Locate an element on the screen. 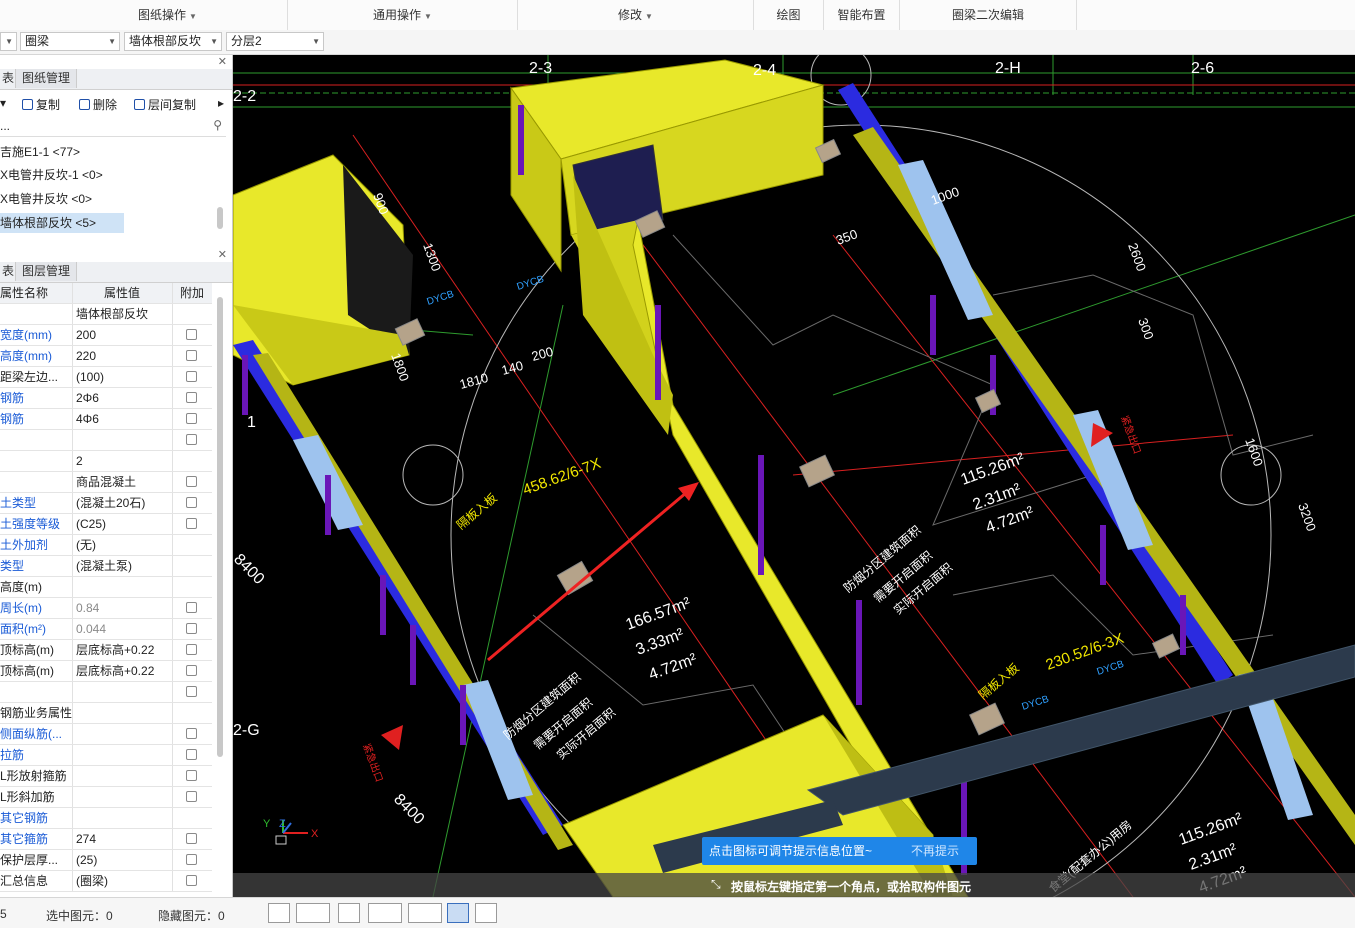 This screenshot has width=1355, height=928. property-value: 商品混凝土 is located at coordinates (123, 482).